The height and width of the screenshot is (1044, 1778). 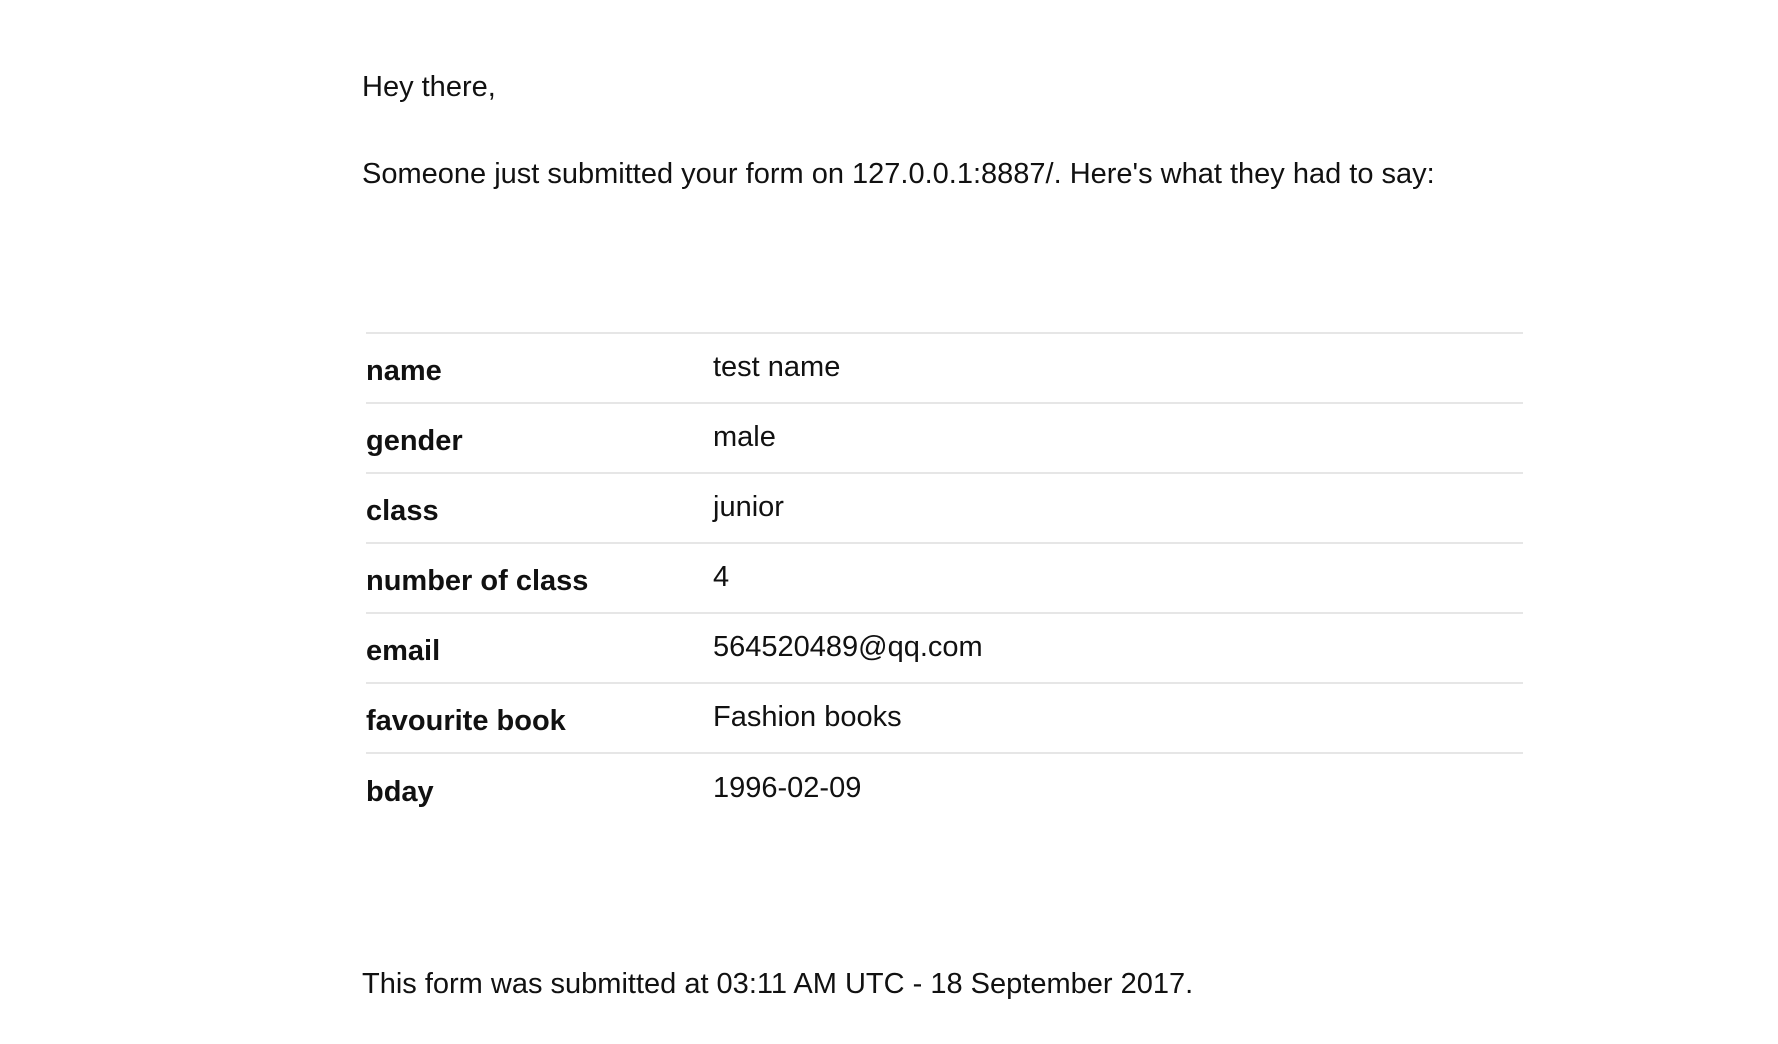 I want to click on field-label: favourite book, so click(x=466, y=721).